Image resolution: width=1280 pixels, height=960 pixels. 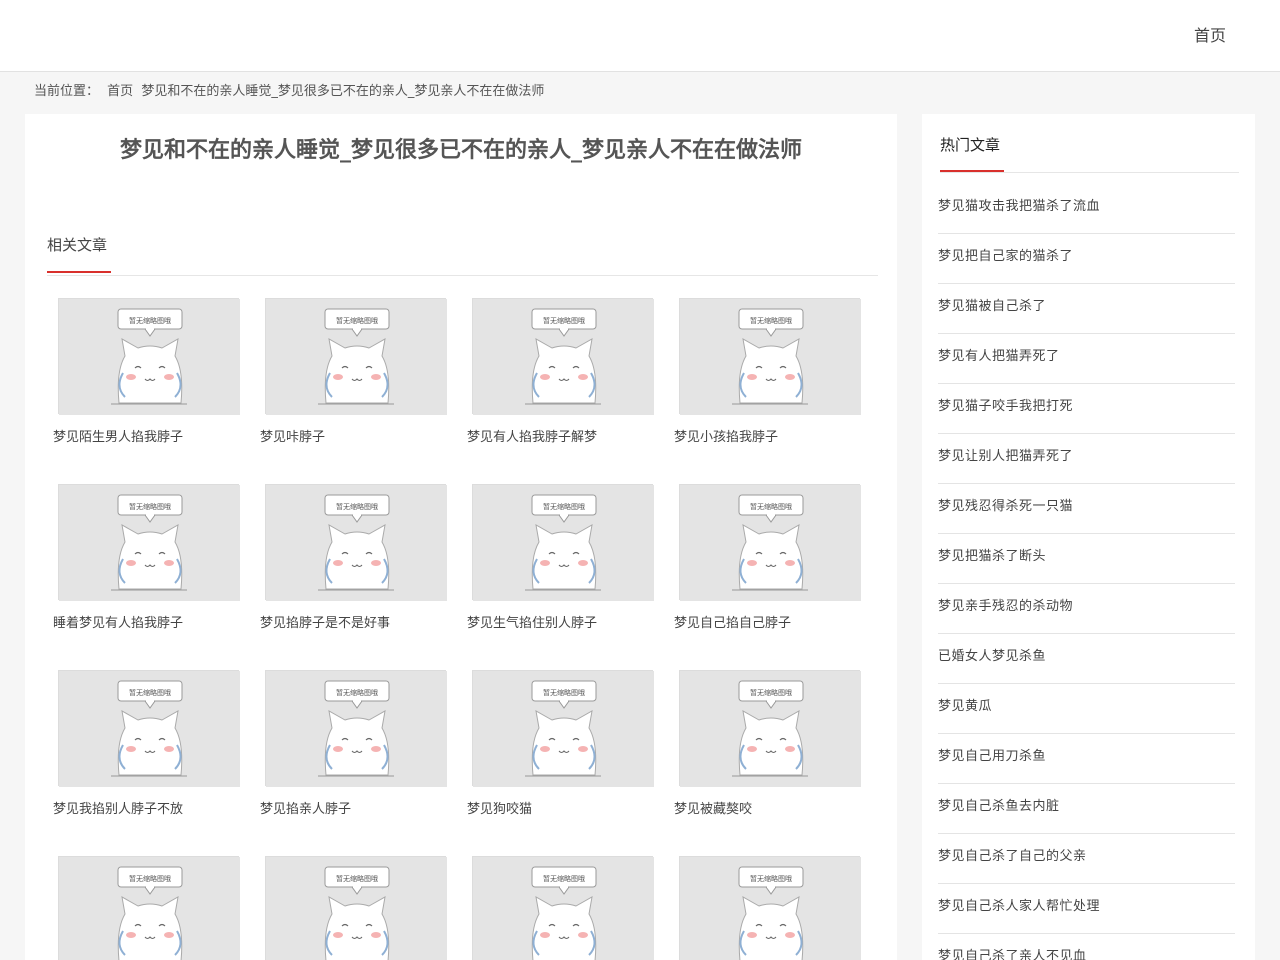 I want to click on heading-underline, so click(x=79, y=272).